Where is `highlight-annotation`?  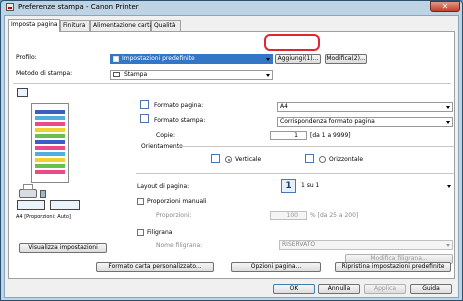 highlight-annotation is located at coordinates (292, 42).